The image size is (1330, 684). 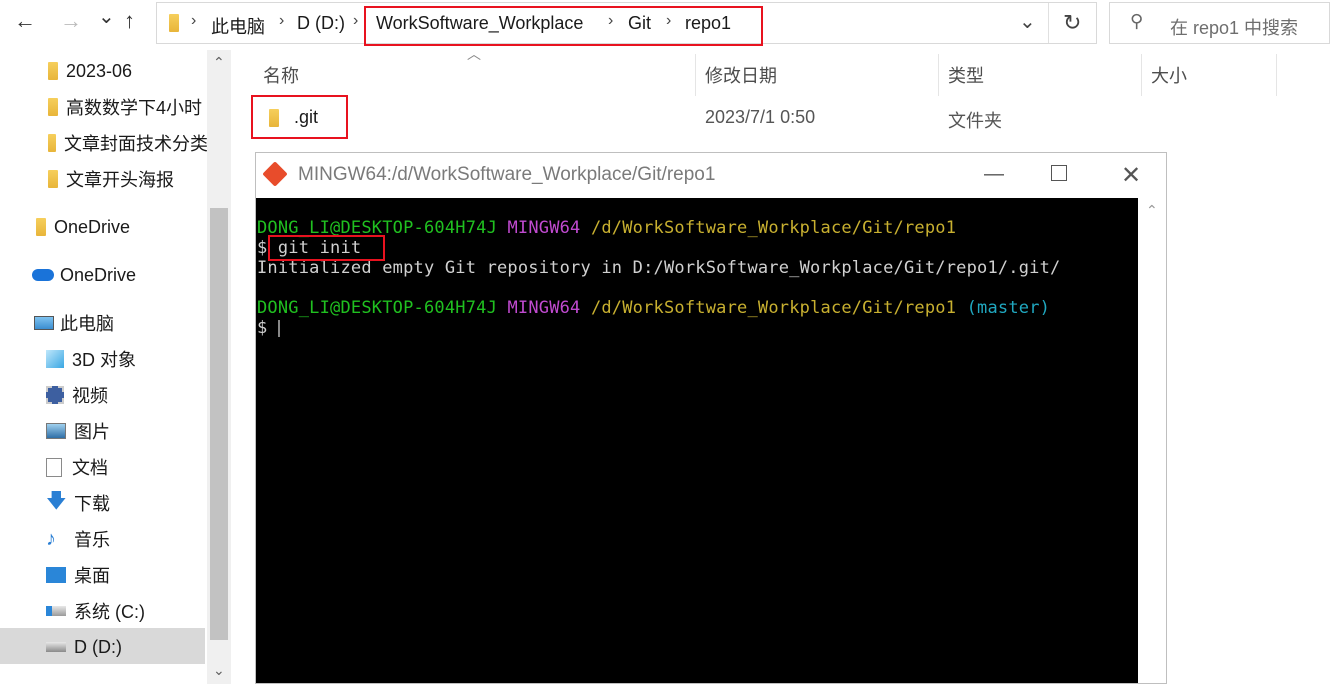 I want to click on sidebar-item-documents: 文档, so click(x=77, y=467).